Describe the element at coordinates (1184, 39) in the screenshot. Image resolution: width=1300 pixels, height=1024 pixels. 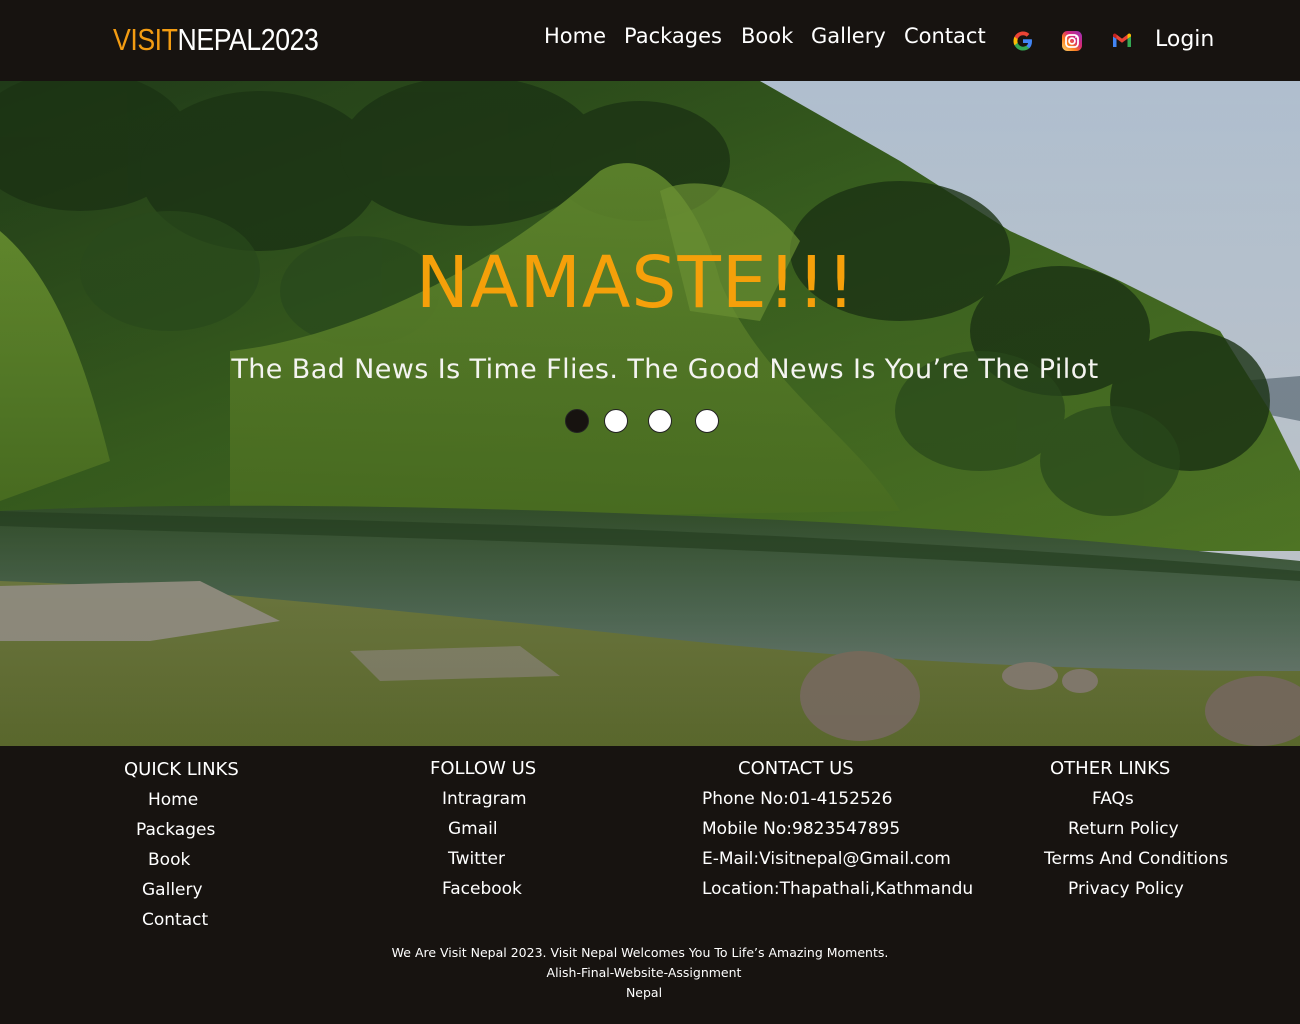
I see `login-link: Login` at that location.